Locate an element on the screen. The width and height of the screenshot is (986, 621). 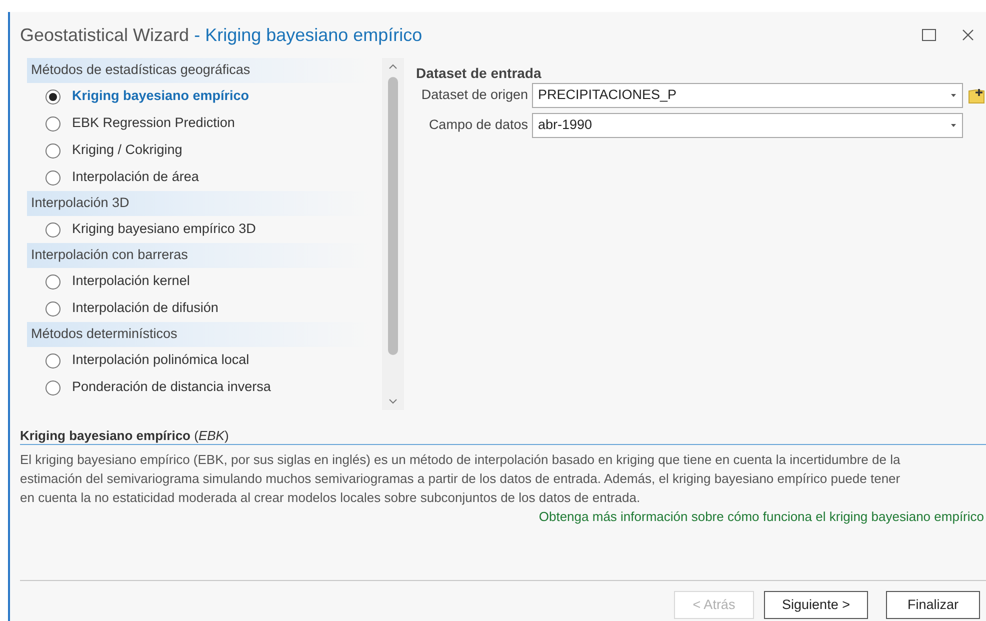
method-label: Interpolación de área is located at coordinates (135, 177).